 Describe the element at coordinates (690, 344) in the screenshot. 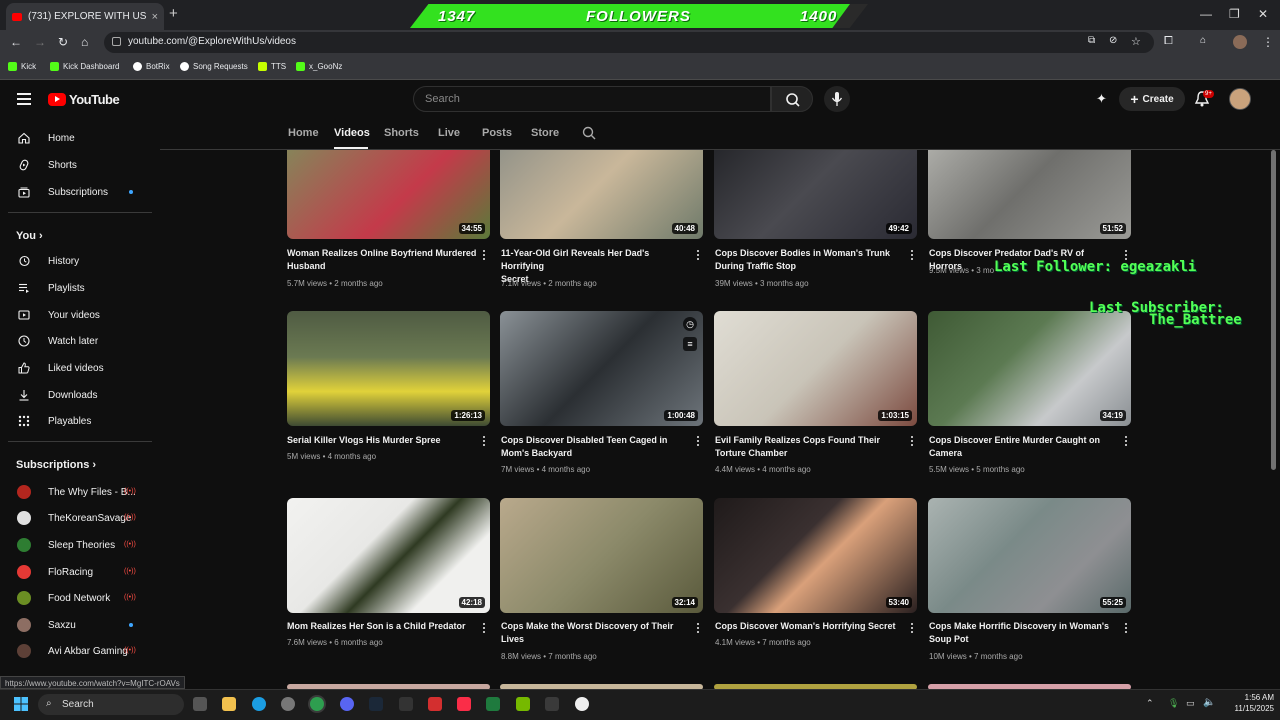

I see `add-to-queue-icon: ≡` at that location.